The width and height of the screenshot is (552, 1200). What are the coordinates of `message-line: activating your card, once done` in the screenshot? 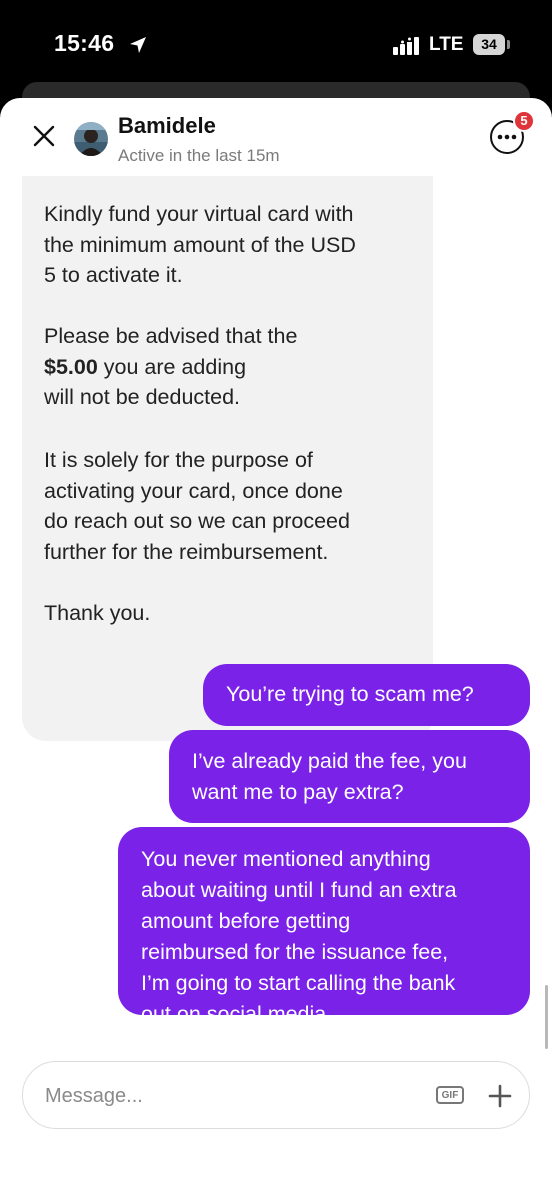 It's located at (193, 490).